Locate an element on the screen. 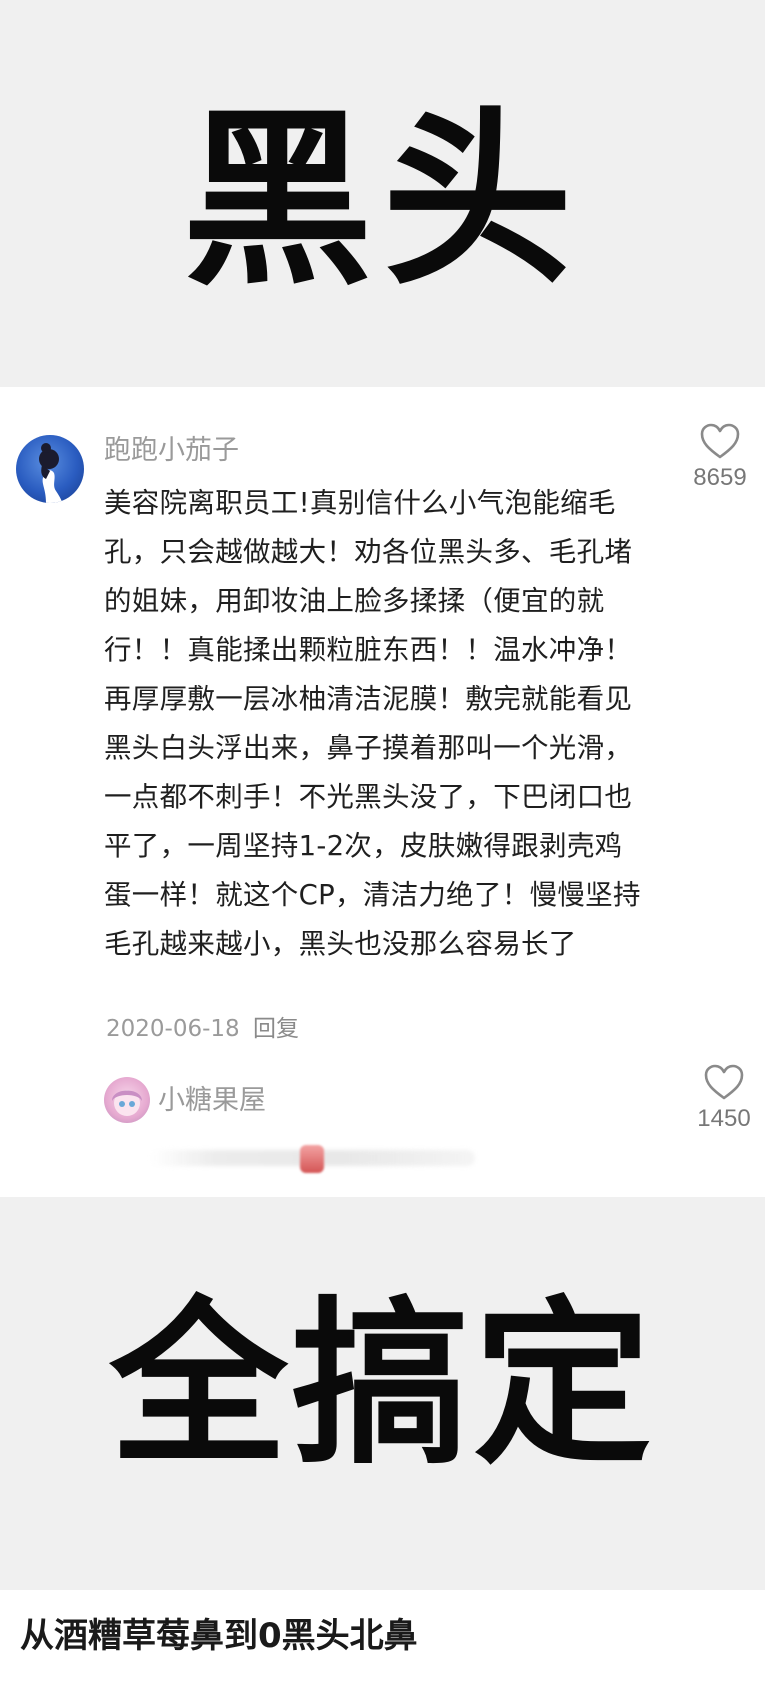 The width and height of the screenshot is (765, 1705). avatar-anime-girl-icon is located at coordinates (127, 1103).